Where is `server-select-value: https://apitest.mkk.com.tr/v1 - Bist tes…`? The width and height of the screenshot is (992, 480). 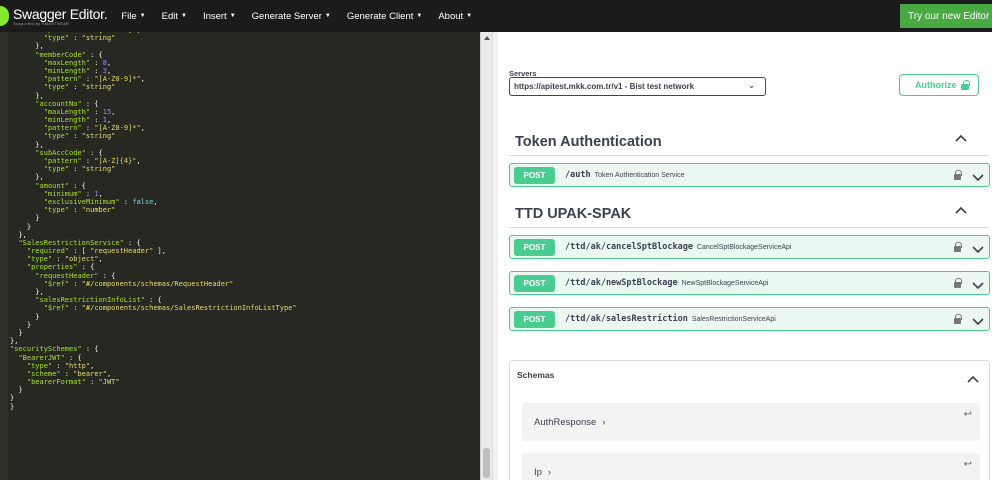
server-select-value: https://apitest.mkk.com.tr/v1 - Bist tes… is located at coordinates (604, 86).